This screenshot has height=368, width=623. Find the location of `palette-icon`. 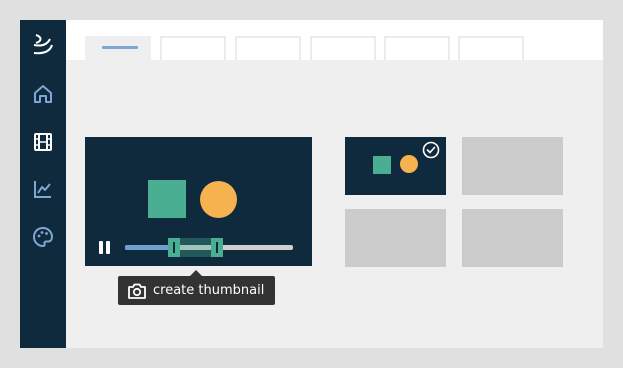

palette-icon is located at coordinates (43, 237).